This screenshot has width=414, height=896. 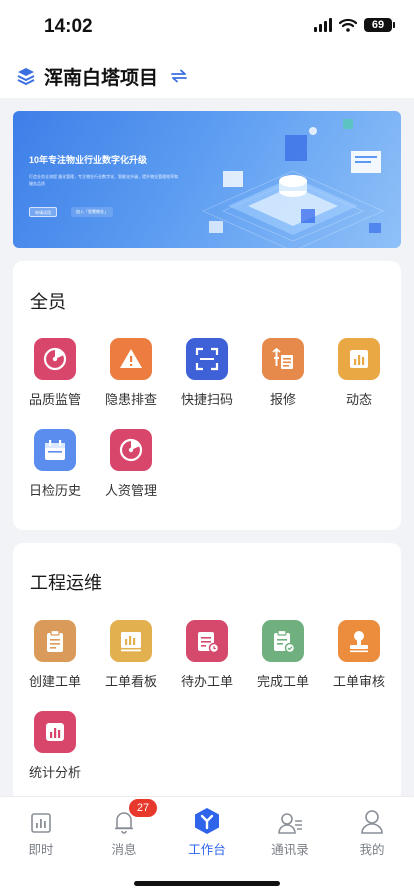 What do you see at coordinates (379, 25) in the screenshot?
I see `battery-indicator: 69` at bounding box center [379, 25].